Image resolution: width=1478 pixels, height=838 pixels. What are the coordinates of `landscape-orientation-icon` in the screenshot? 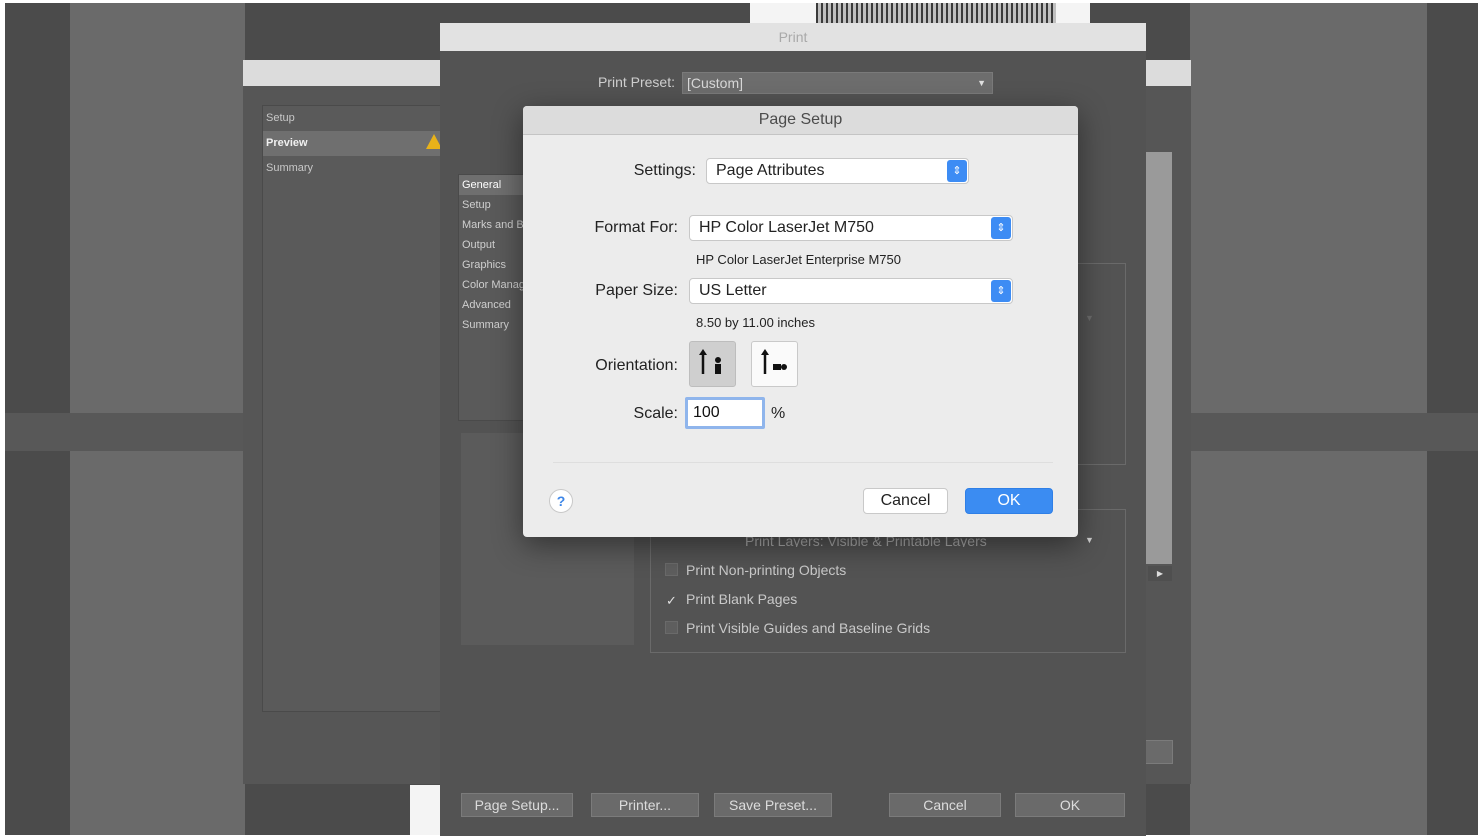 It's located at (774, 361).